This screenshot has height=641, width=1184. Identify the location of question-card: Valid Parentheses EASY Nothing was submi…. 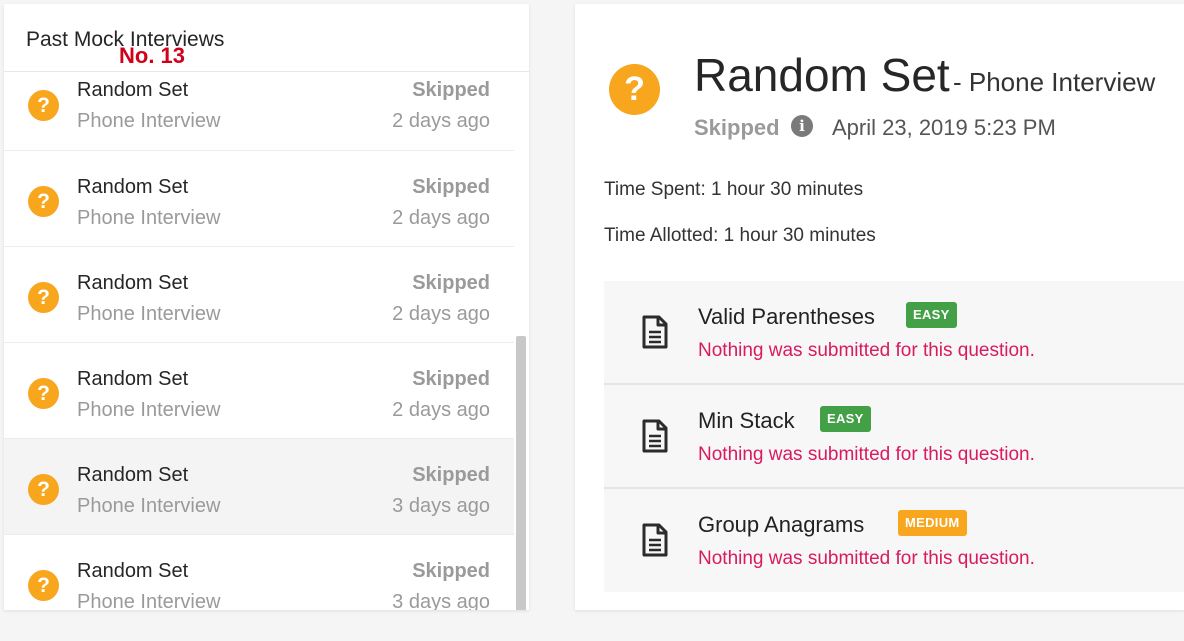
(894, 333).